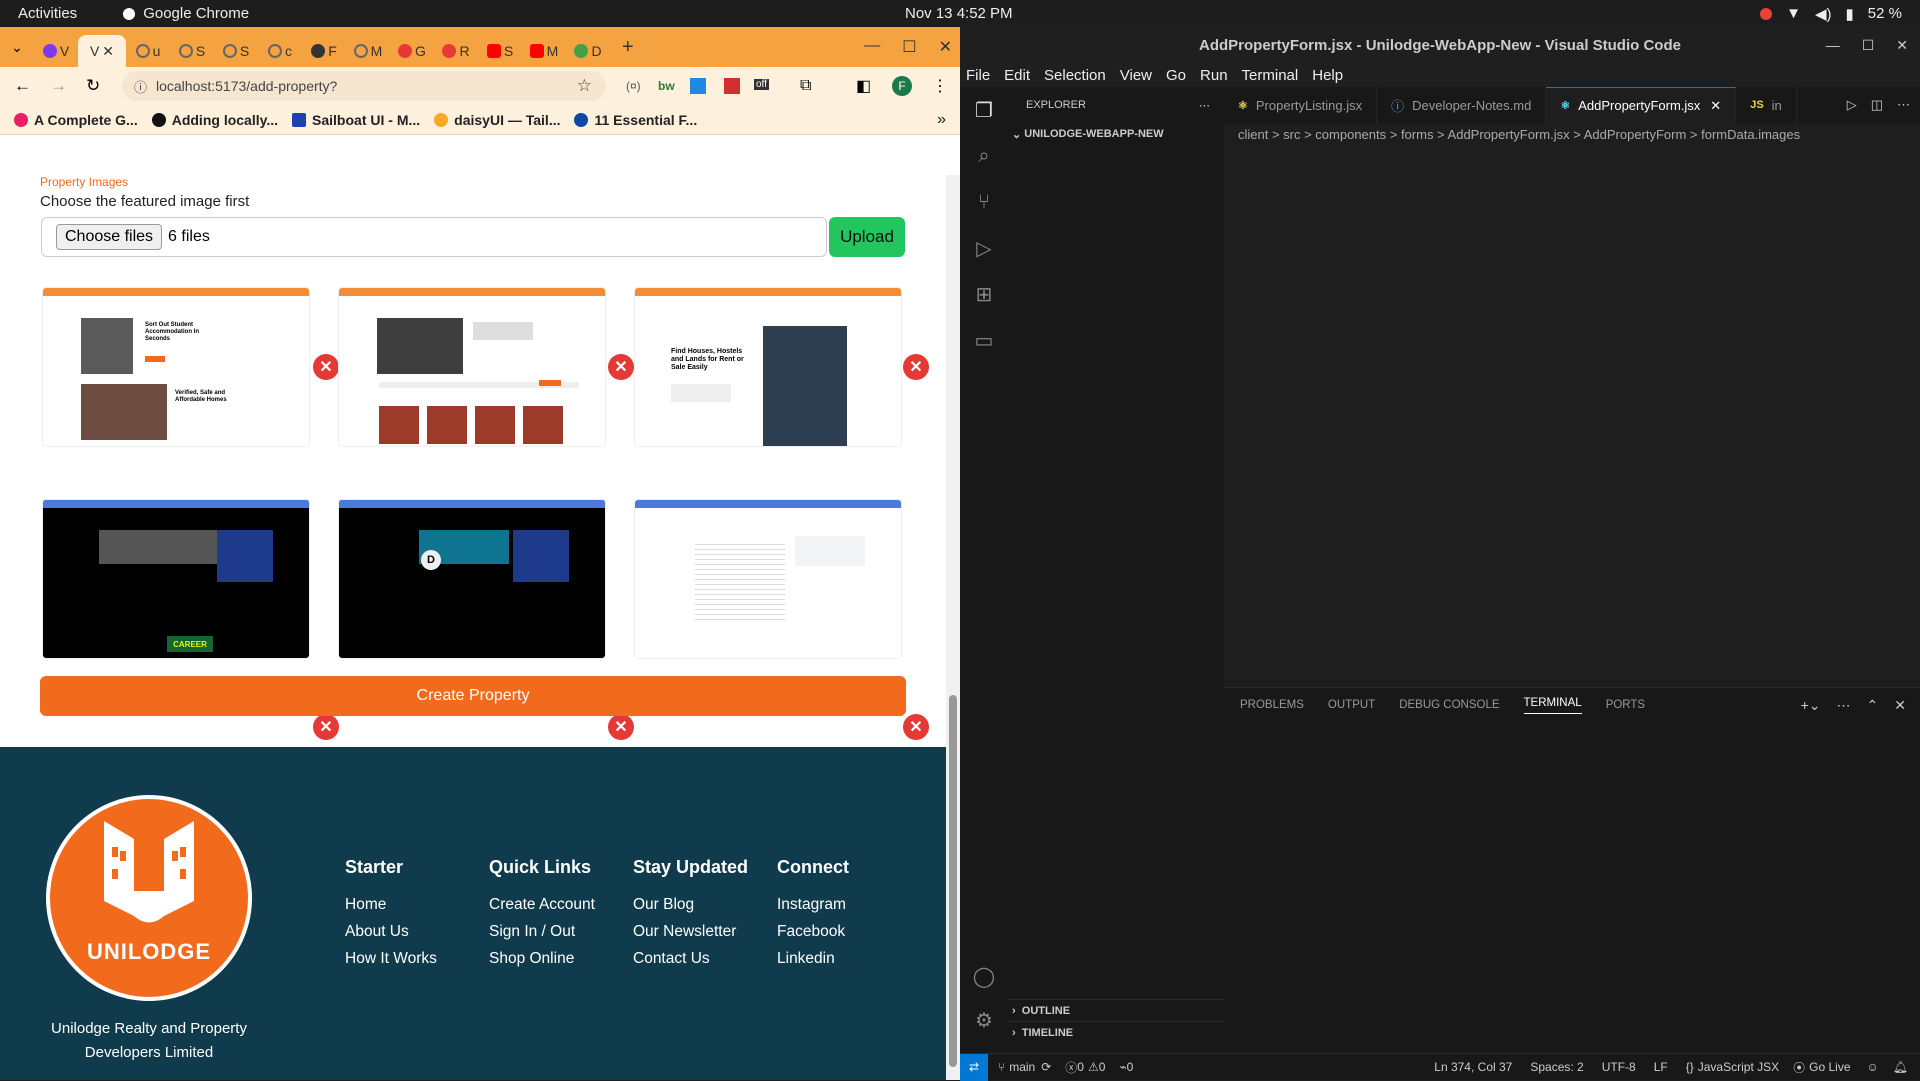  What do you see at coordinates (984, 156) in the screenshot?
I see `search-icon: ⌕` at bounding box center [984, 156].